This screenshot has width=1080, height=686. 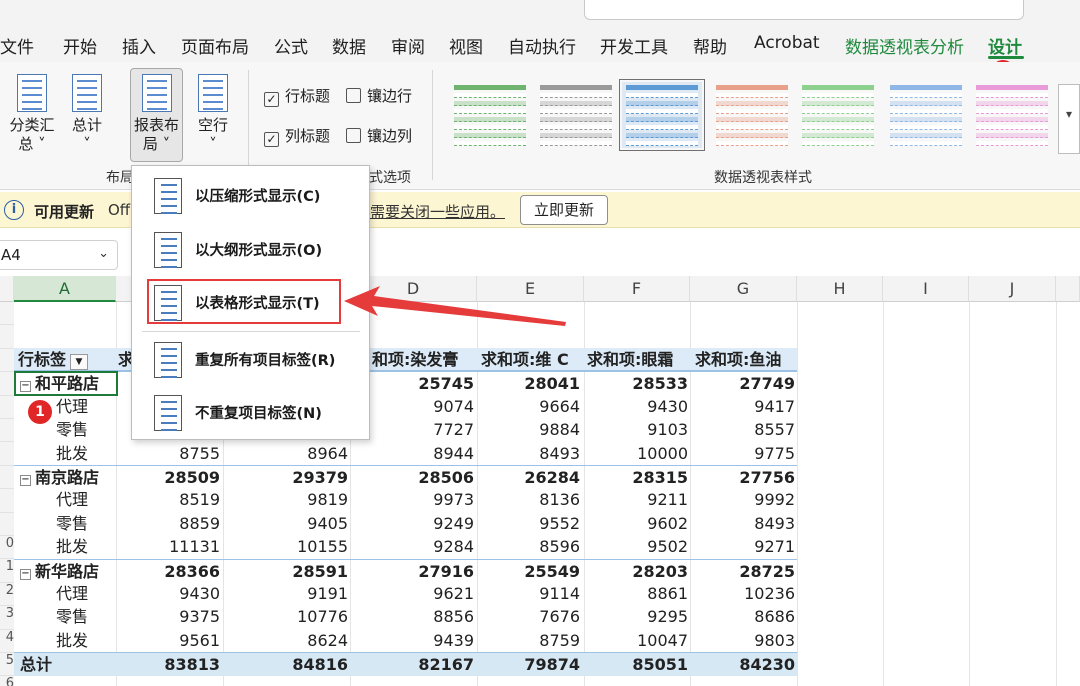 I want to click on unchecked-icon, so click(x=353, y=95).